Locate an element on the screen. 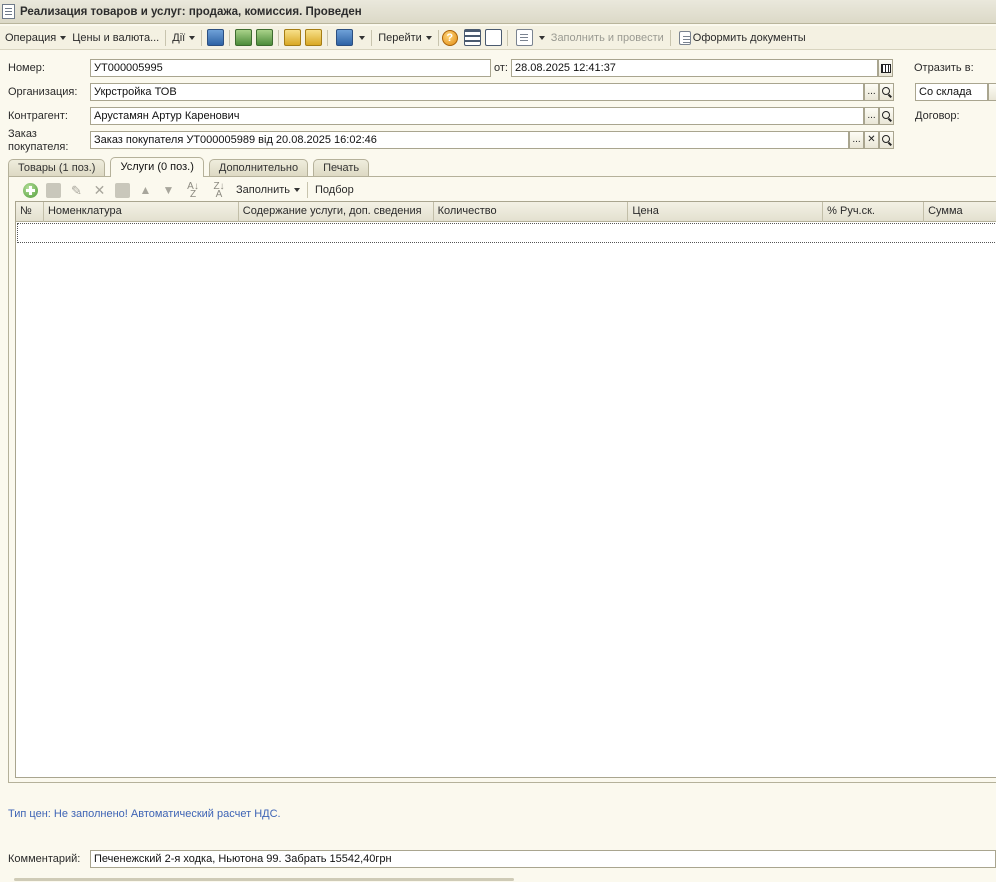 This screenshot has height=882, width=996. goto-label: Перейти is located at coordinates (400, 37).